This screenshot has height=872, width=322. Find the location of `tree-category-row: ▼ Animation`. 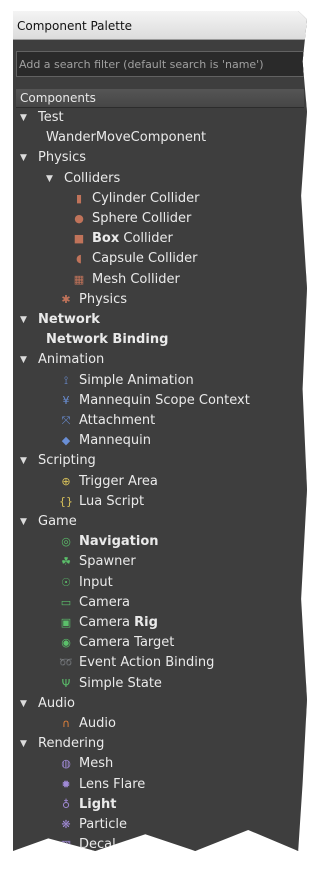

tree-category-row: ▼ Animation is located at coordinates (160, 360).